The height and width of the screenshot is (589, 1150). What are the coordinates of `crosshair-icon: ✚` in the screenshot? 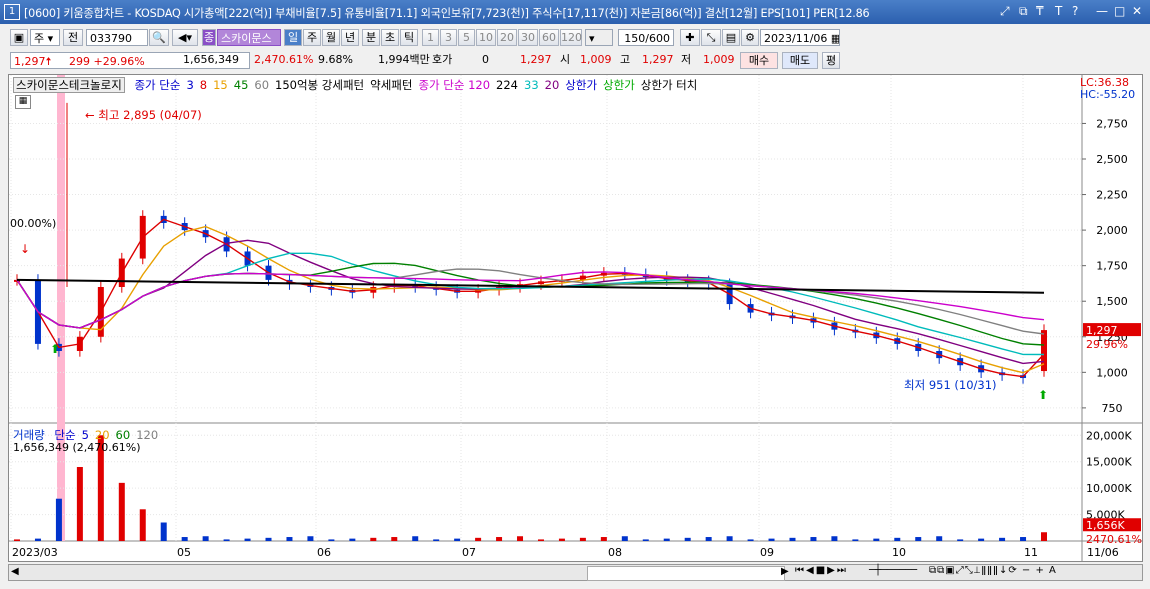 It's located at (690, 37).